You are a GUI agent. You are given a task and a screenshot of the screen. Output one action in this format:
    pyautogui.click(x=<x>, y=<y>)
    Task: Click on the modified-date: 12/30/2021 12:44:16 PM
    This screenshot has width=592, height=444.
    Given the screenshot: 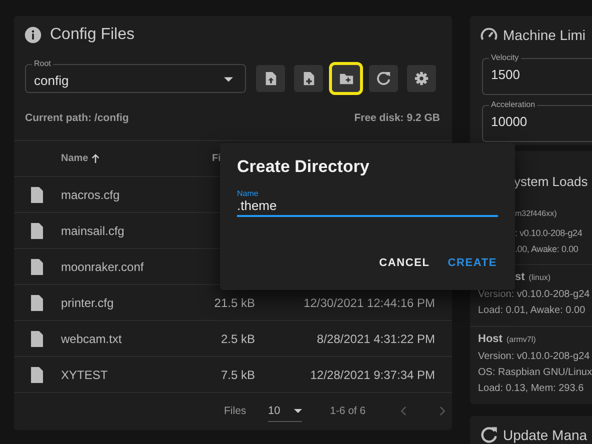 What is the action you would take?
    pyautogui.click(x=369, y=303)
    